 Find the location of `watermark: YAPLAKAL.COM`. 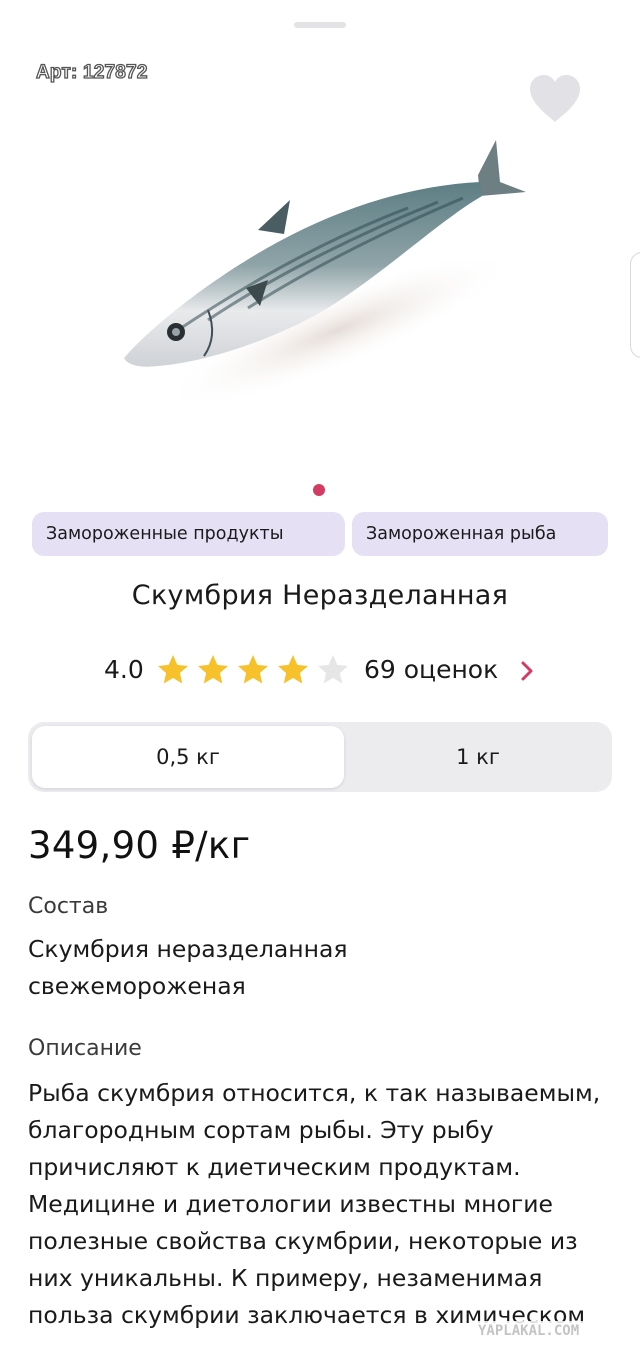

watermark: YAPLAKAL.COM is located at coordinates (529, 1331).